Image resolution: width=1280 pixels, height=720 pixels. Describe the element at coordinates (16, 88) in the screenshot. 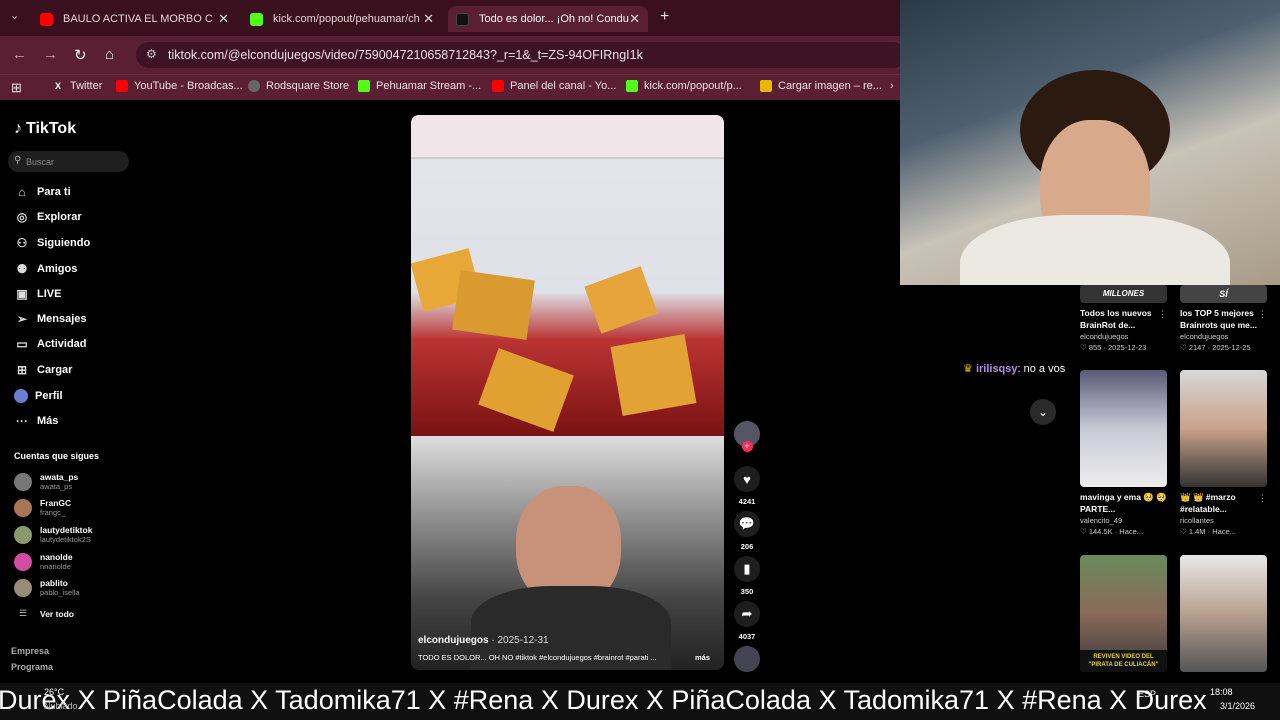

I see `apps-icon: ⊞` at that location.